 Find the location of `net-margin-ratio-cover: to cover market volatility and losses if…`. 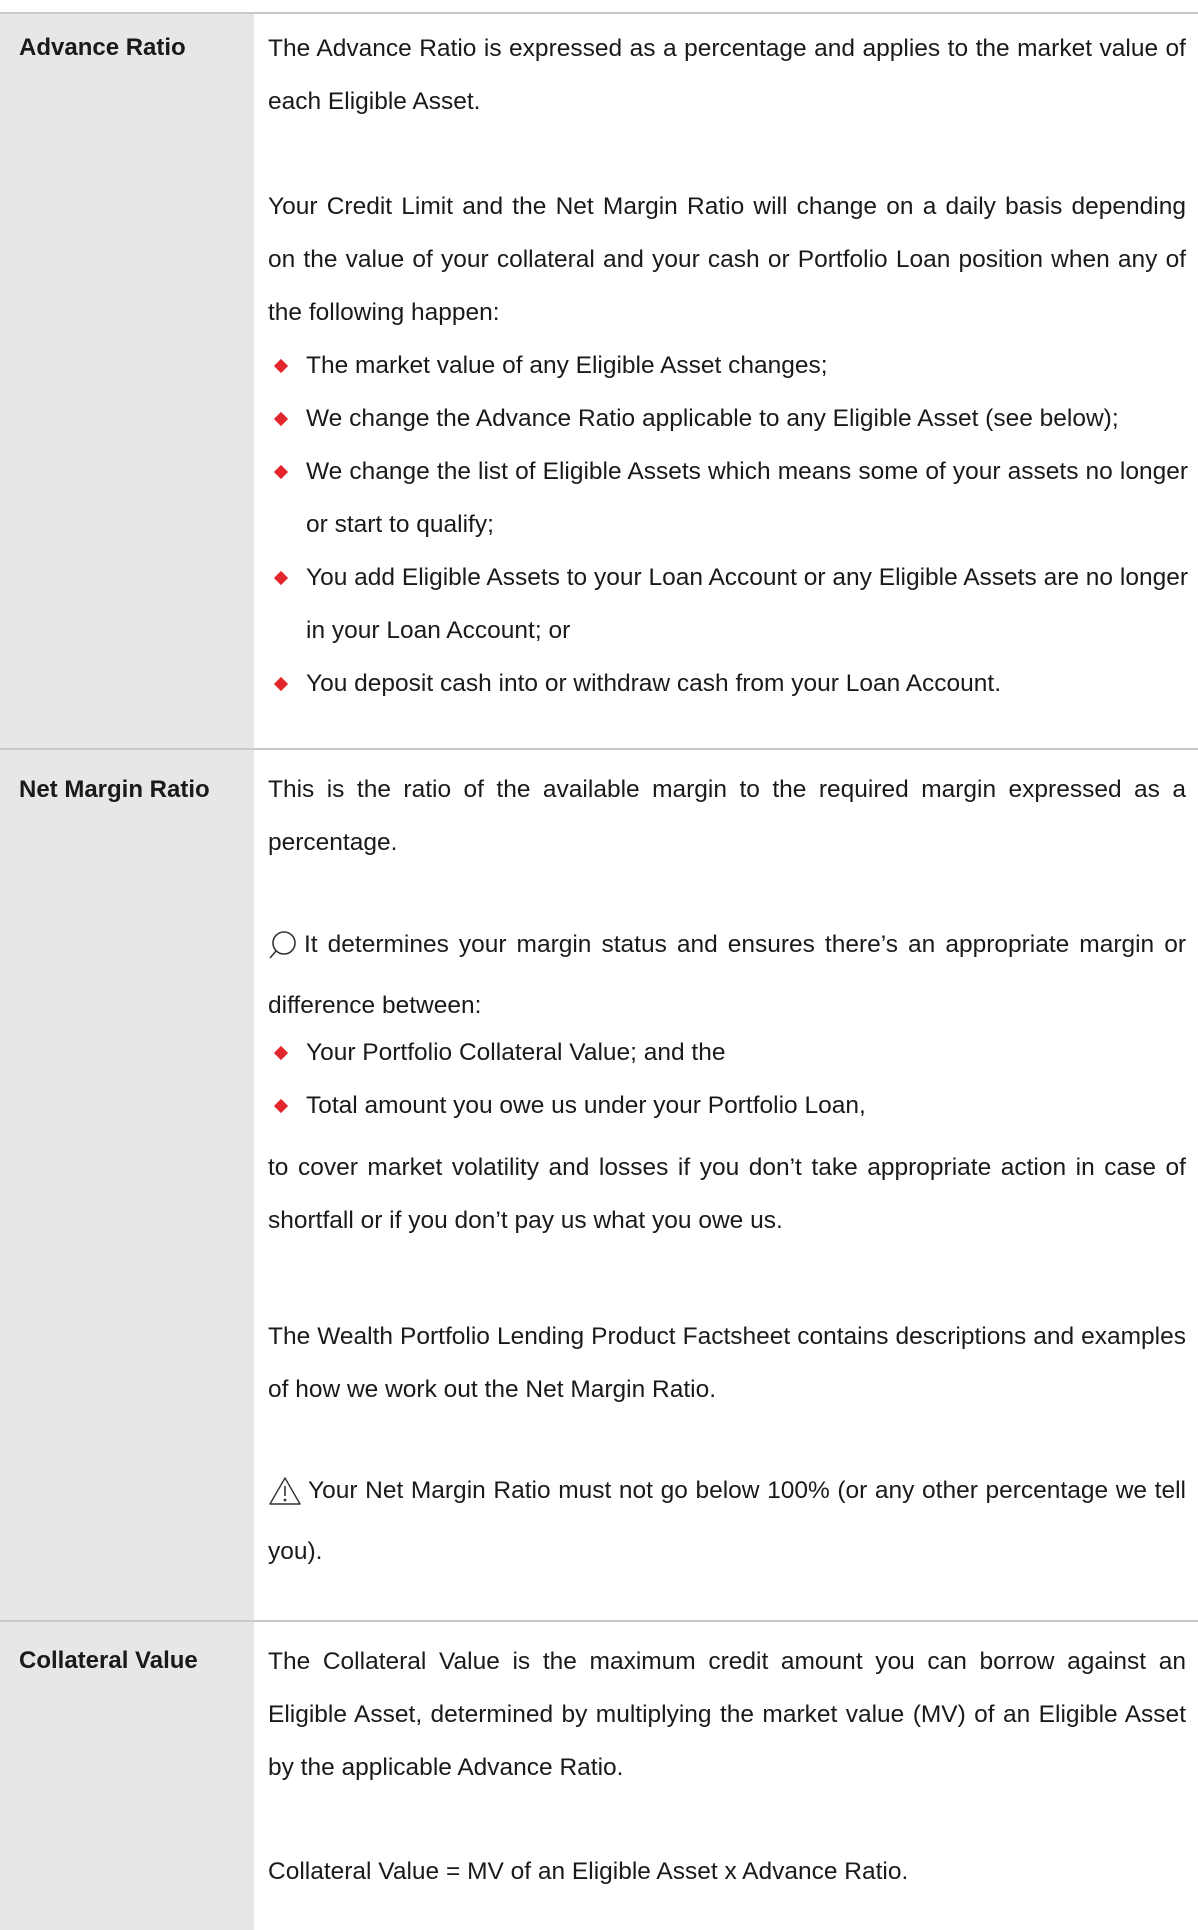

net-margin-ratio-cover: to cover market volatility and losses if… is located at coordinates (727, 1194).